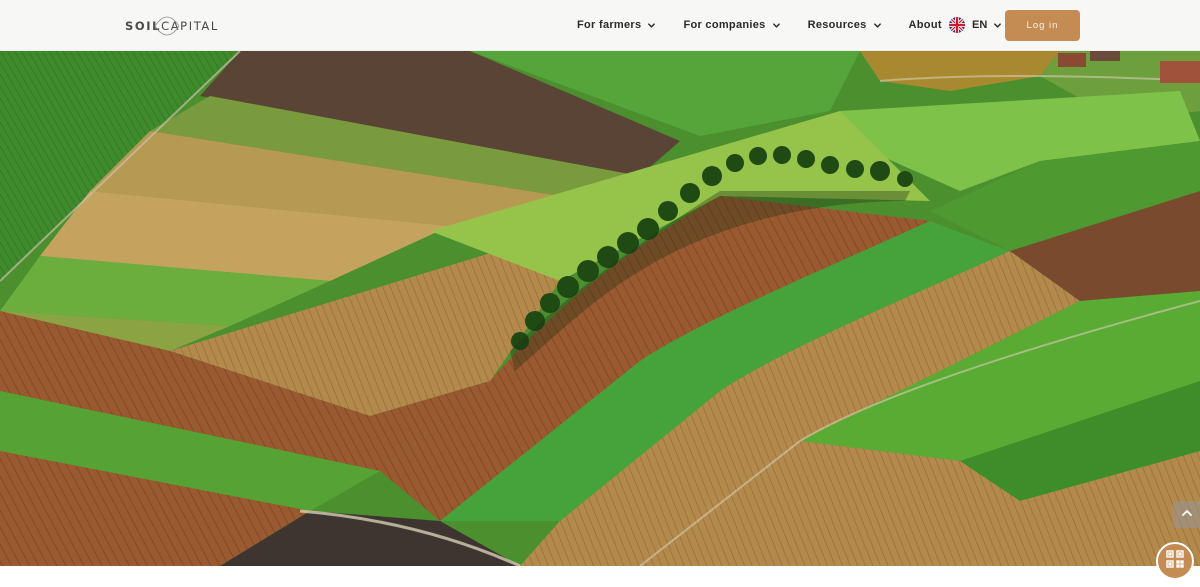 This screenshot has height=587, width=1200. Describe the element at coordinates (1042, 25) in the screenshot. I see `login-button: Log in` at that location.